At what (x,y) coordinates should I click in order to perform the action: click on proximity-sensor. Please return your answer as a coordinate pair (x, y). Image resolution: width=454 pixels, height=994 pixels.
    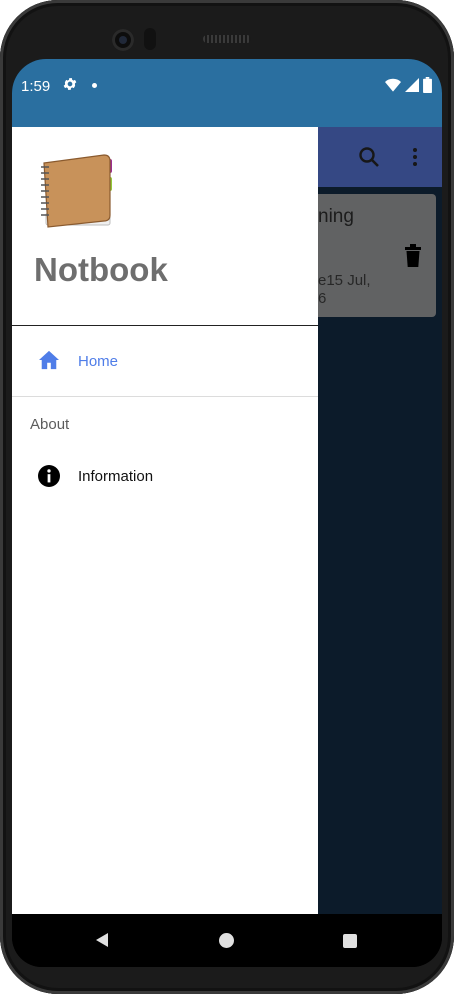
    Looking at the image, I should click on (150, 39).